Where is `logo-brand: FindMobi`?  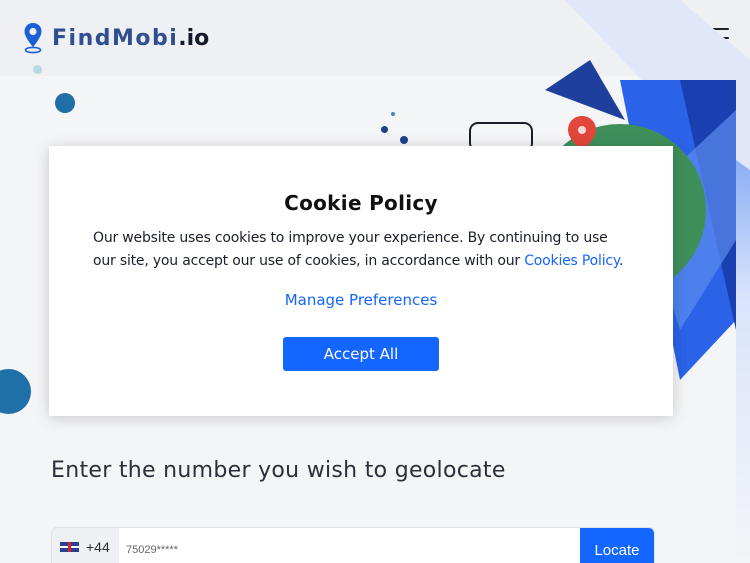
logo-brand: FindMobi is located at coordinates (115, 38).